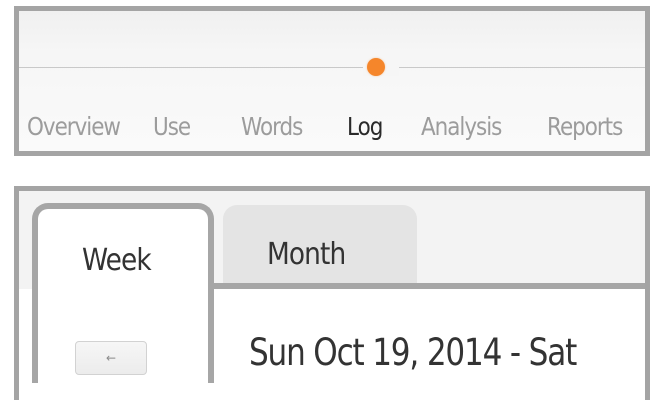 This screenshot has width=666, height=400. I want to click on tab-week-label: Week, so click(117, 260).